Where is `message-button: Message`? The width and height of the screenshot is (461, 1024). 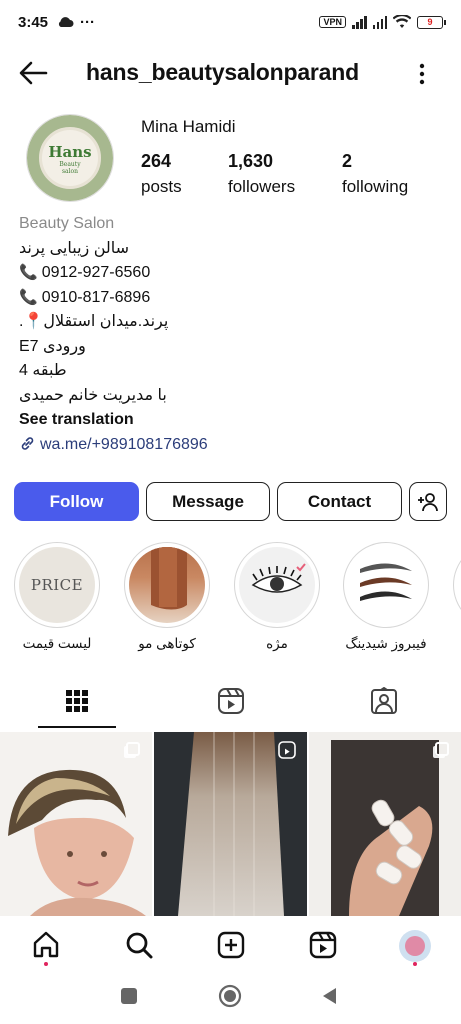
message-button: Message is located at coordinates (208, 501).